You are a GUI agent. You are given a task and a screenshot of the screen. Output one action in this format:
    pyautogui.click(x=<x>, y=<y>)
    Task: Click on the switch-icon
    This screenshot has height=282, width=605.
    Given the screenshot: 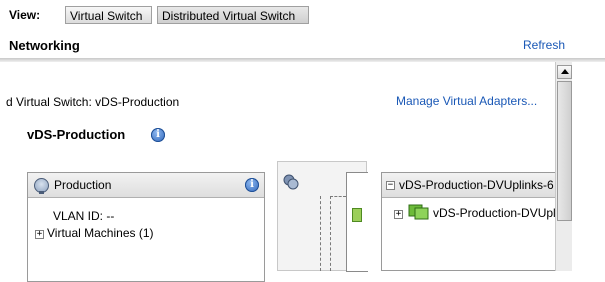 What is the action you would take?
    pyautogui.click(x=291, y=182)
    